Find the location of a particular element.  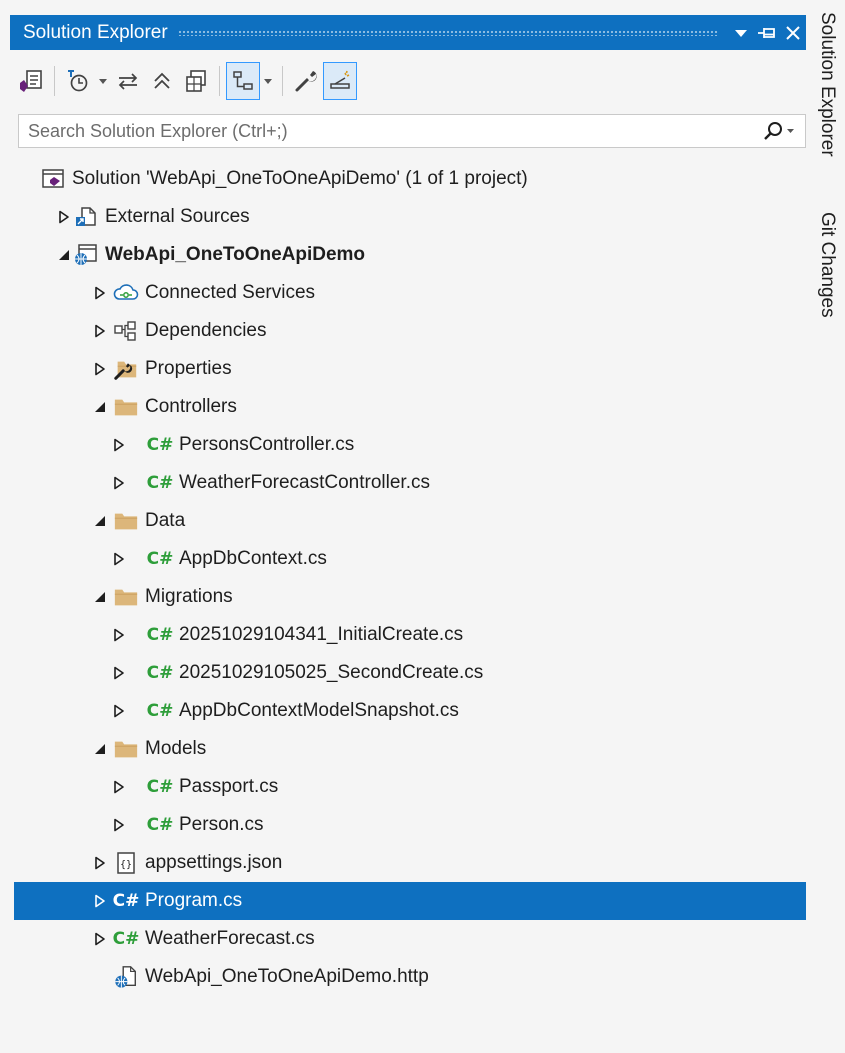

close-button is located at coordinates (793, 33).